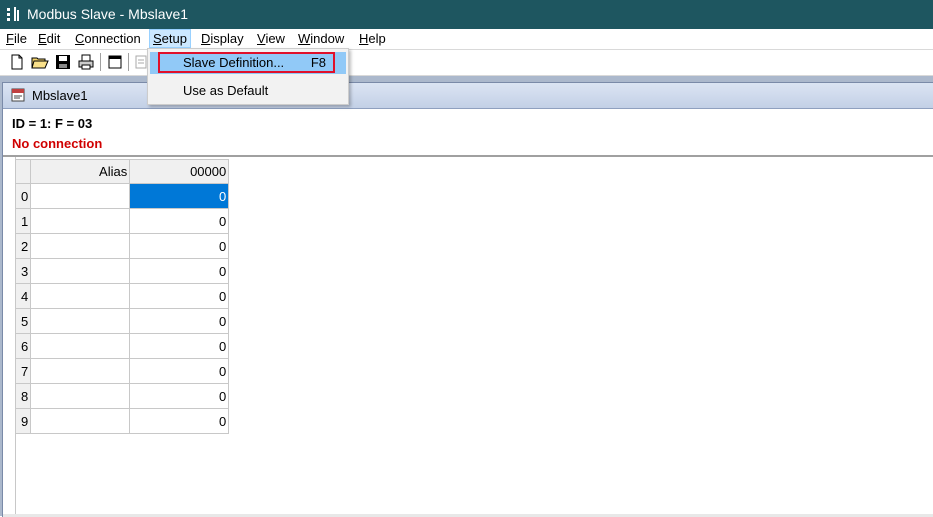 The image size is (933, 517). I want to click on save-icon, so click(63, 62).